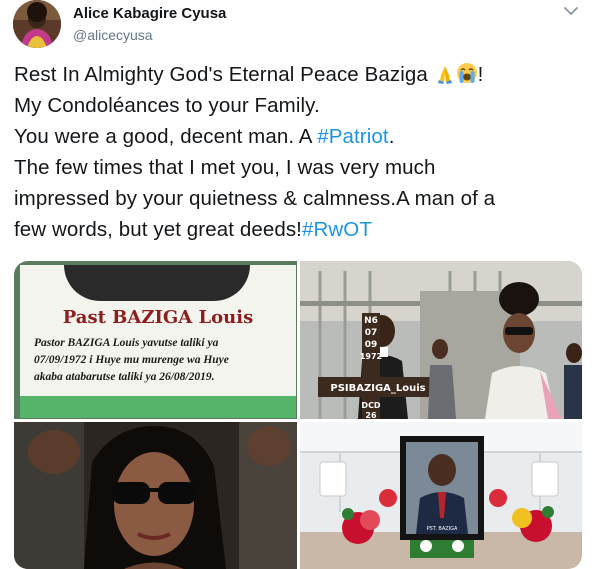  I want to click on cross-text: DCD, so click(371, 405).